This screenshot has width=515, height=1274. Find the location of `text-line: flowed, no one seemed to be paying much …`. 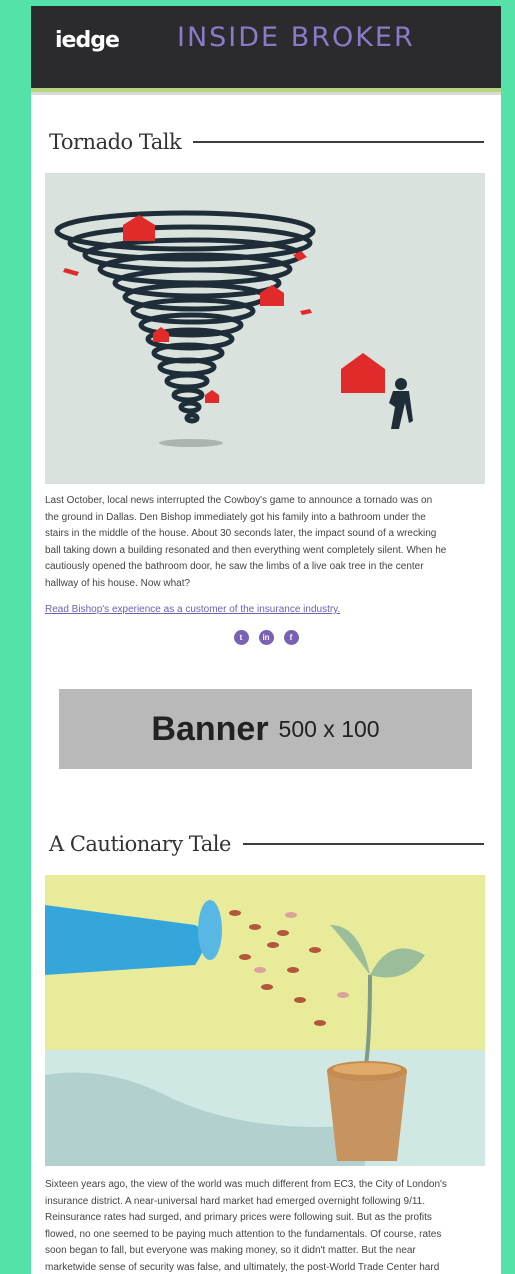

text-line: flowed, no one seemed to be paying much … is located at coordinates (243, 1234).